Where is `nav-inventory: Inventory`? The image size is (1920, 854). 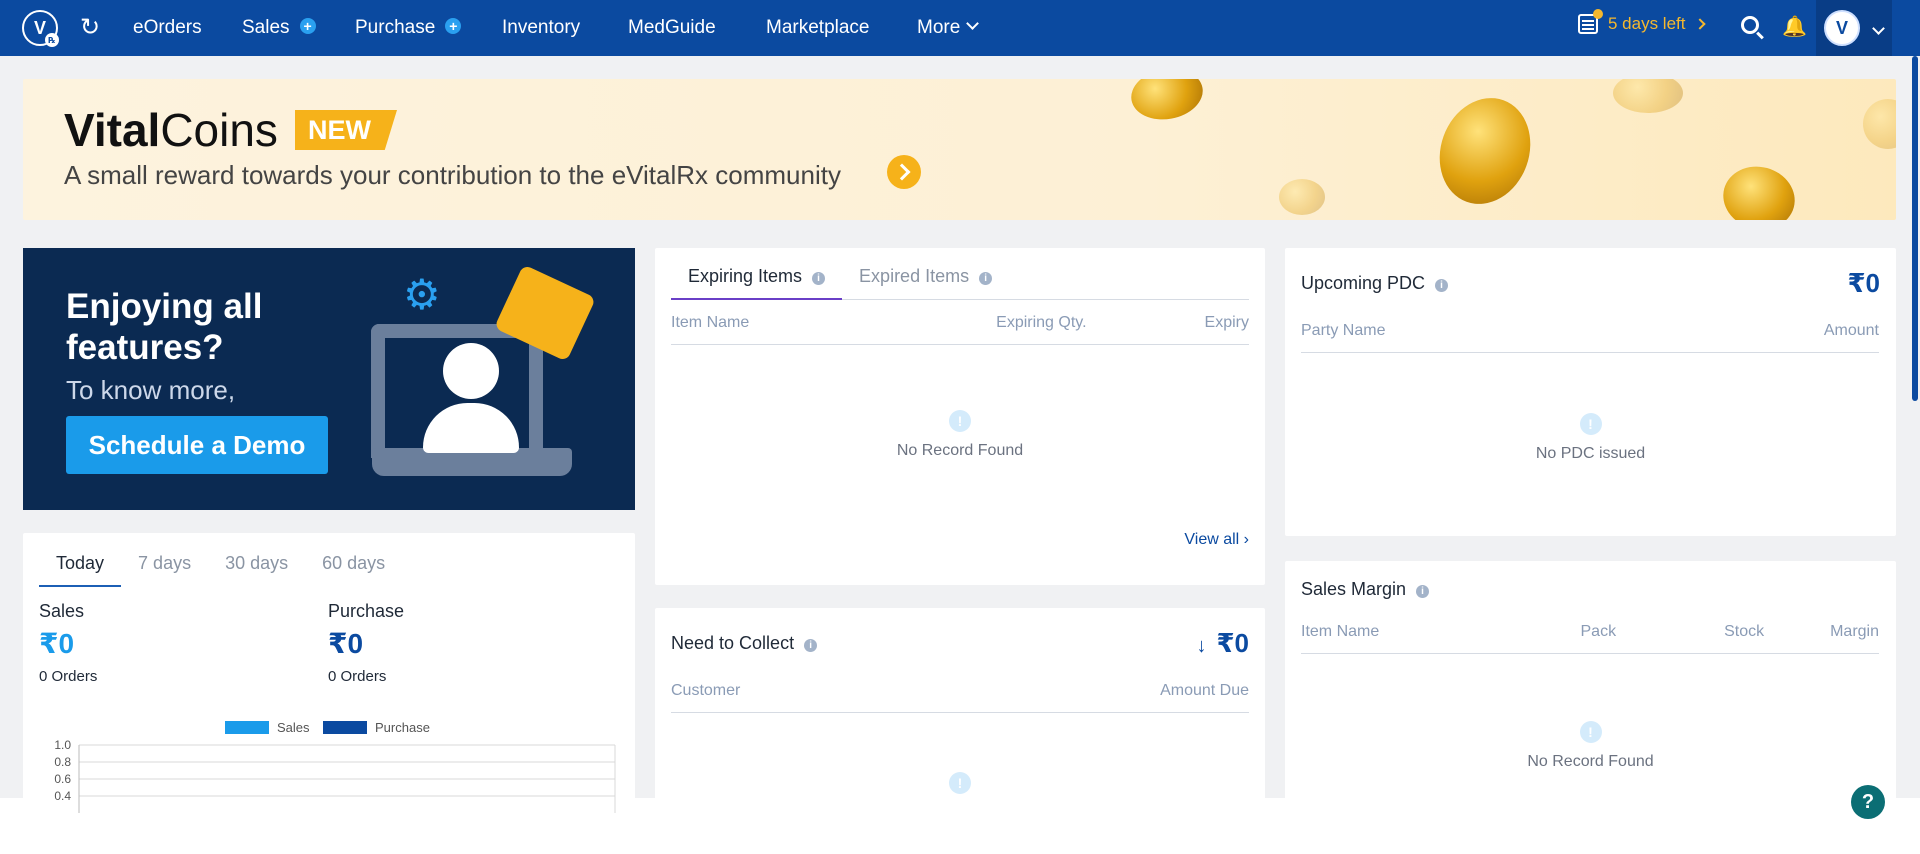
nav-inventory: Inventory is located at coordinates (541, 28).